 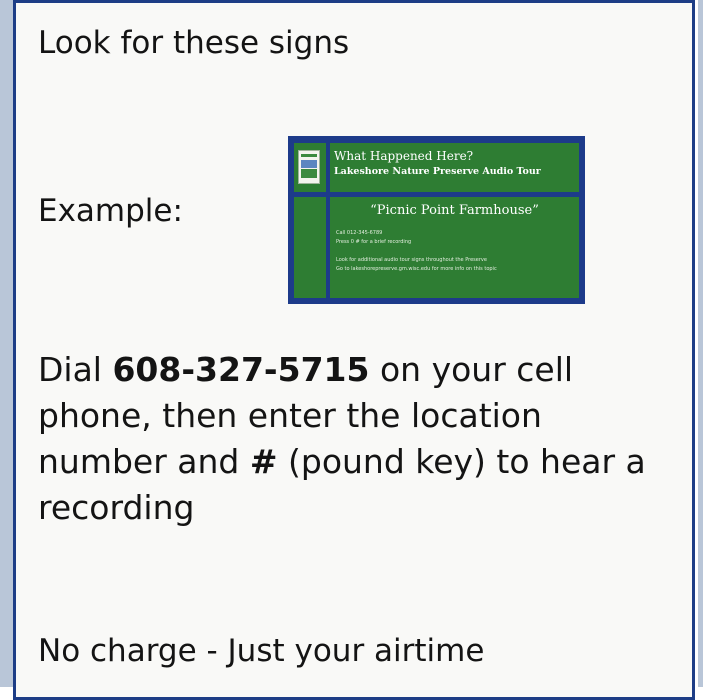 What do you see at coordinates (110, 211) in the screenshot?
I see `example-label: Example:` at bounding box center [110, 211].